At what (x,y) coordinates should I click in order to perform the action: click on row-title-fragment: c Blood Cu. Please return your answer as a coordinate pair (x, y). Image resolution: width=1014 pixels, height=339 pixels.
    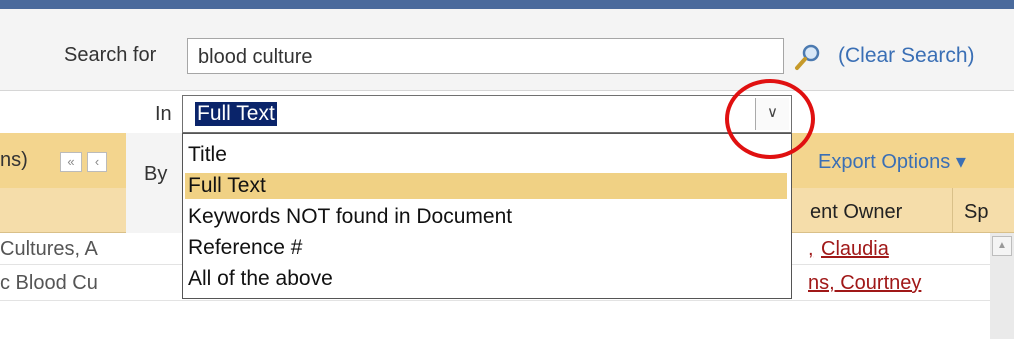
    Looking at the image, I should click on (49, 283).